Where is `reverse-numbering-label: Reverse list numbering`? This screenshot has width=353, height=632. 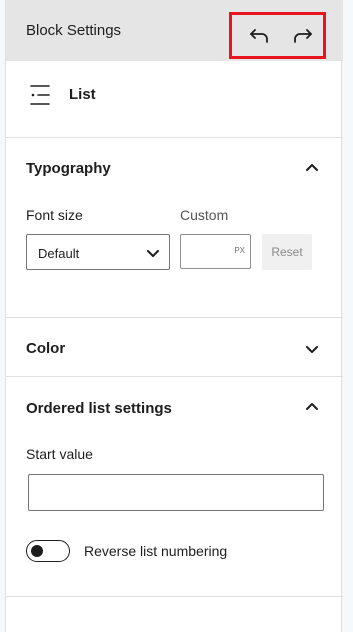 reverse-numbering-label: Reverse list numbering is located at coordinates (155, 551).